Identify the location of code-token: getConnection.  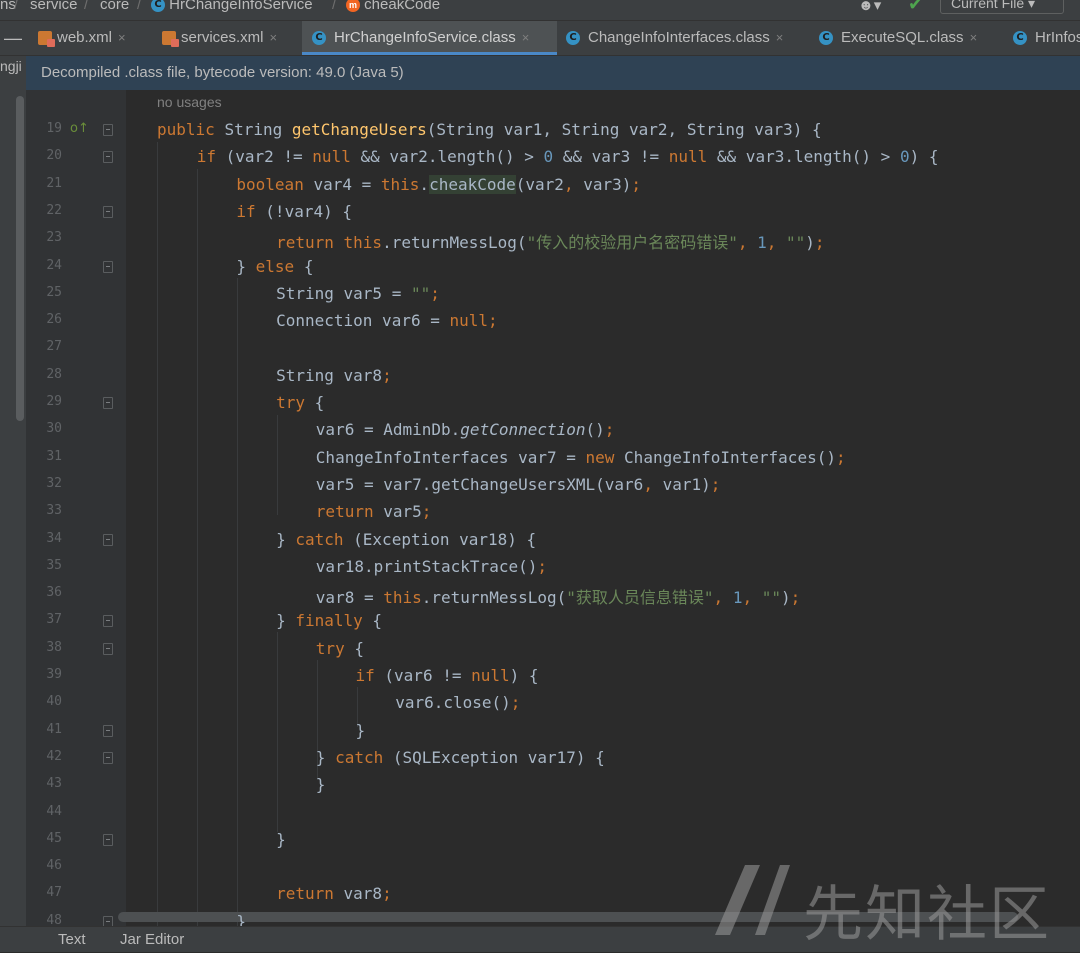
(523, 430).